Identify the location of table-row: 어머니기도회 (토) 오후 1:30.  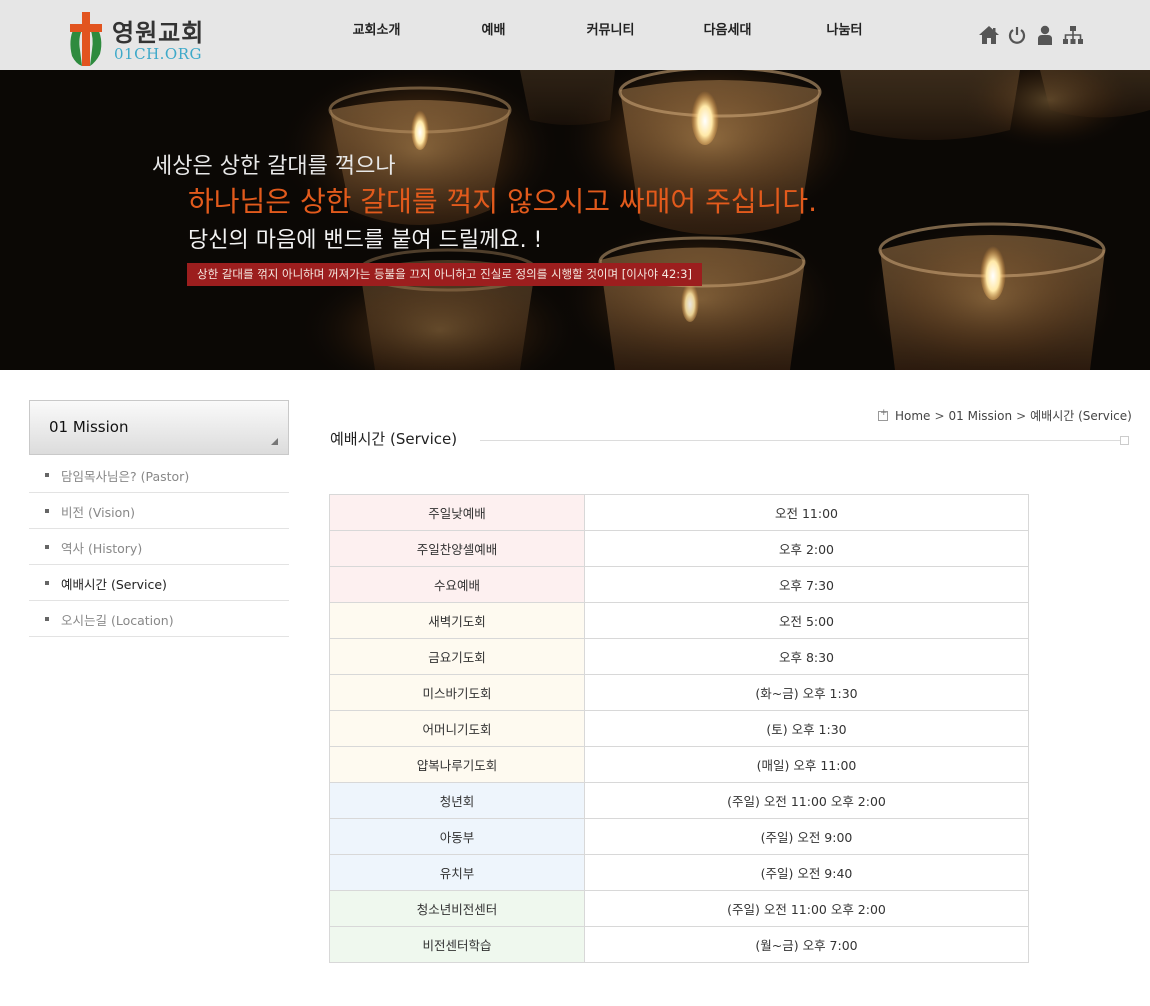
(679, 728).